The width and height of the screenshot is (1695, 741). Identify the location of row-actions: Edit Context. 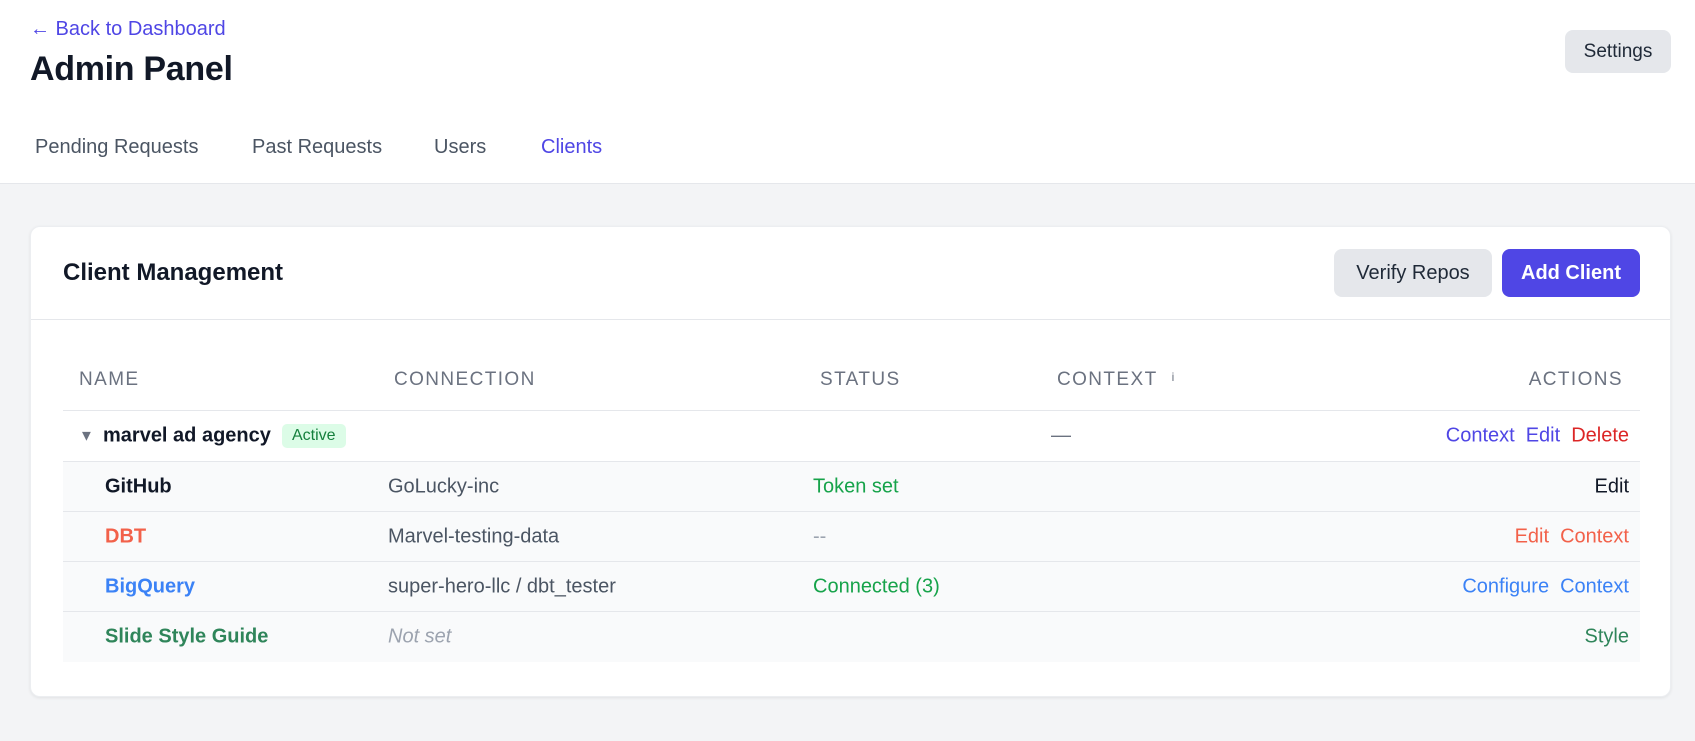
(1572, 536).